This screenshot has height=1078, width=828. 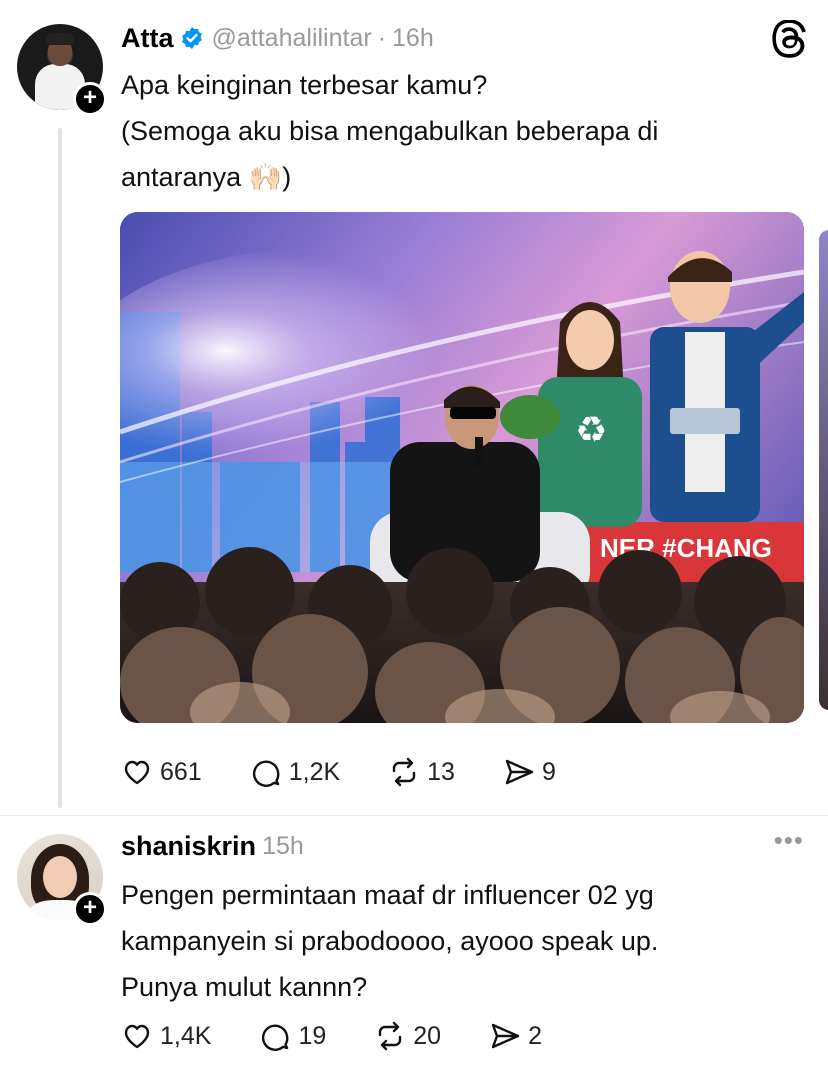 I want to click on post-time: 16h, so click(x=413, y=37).